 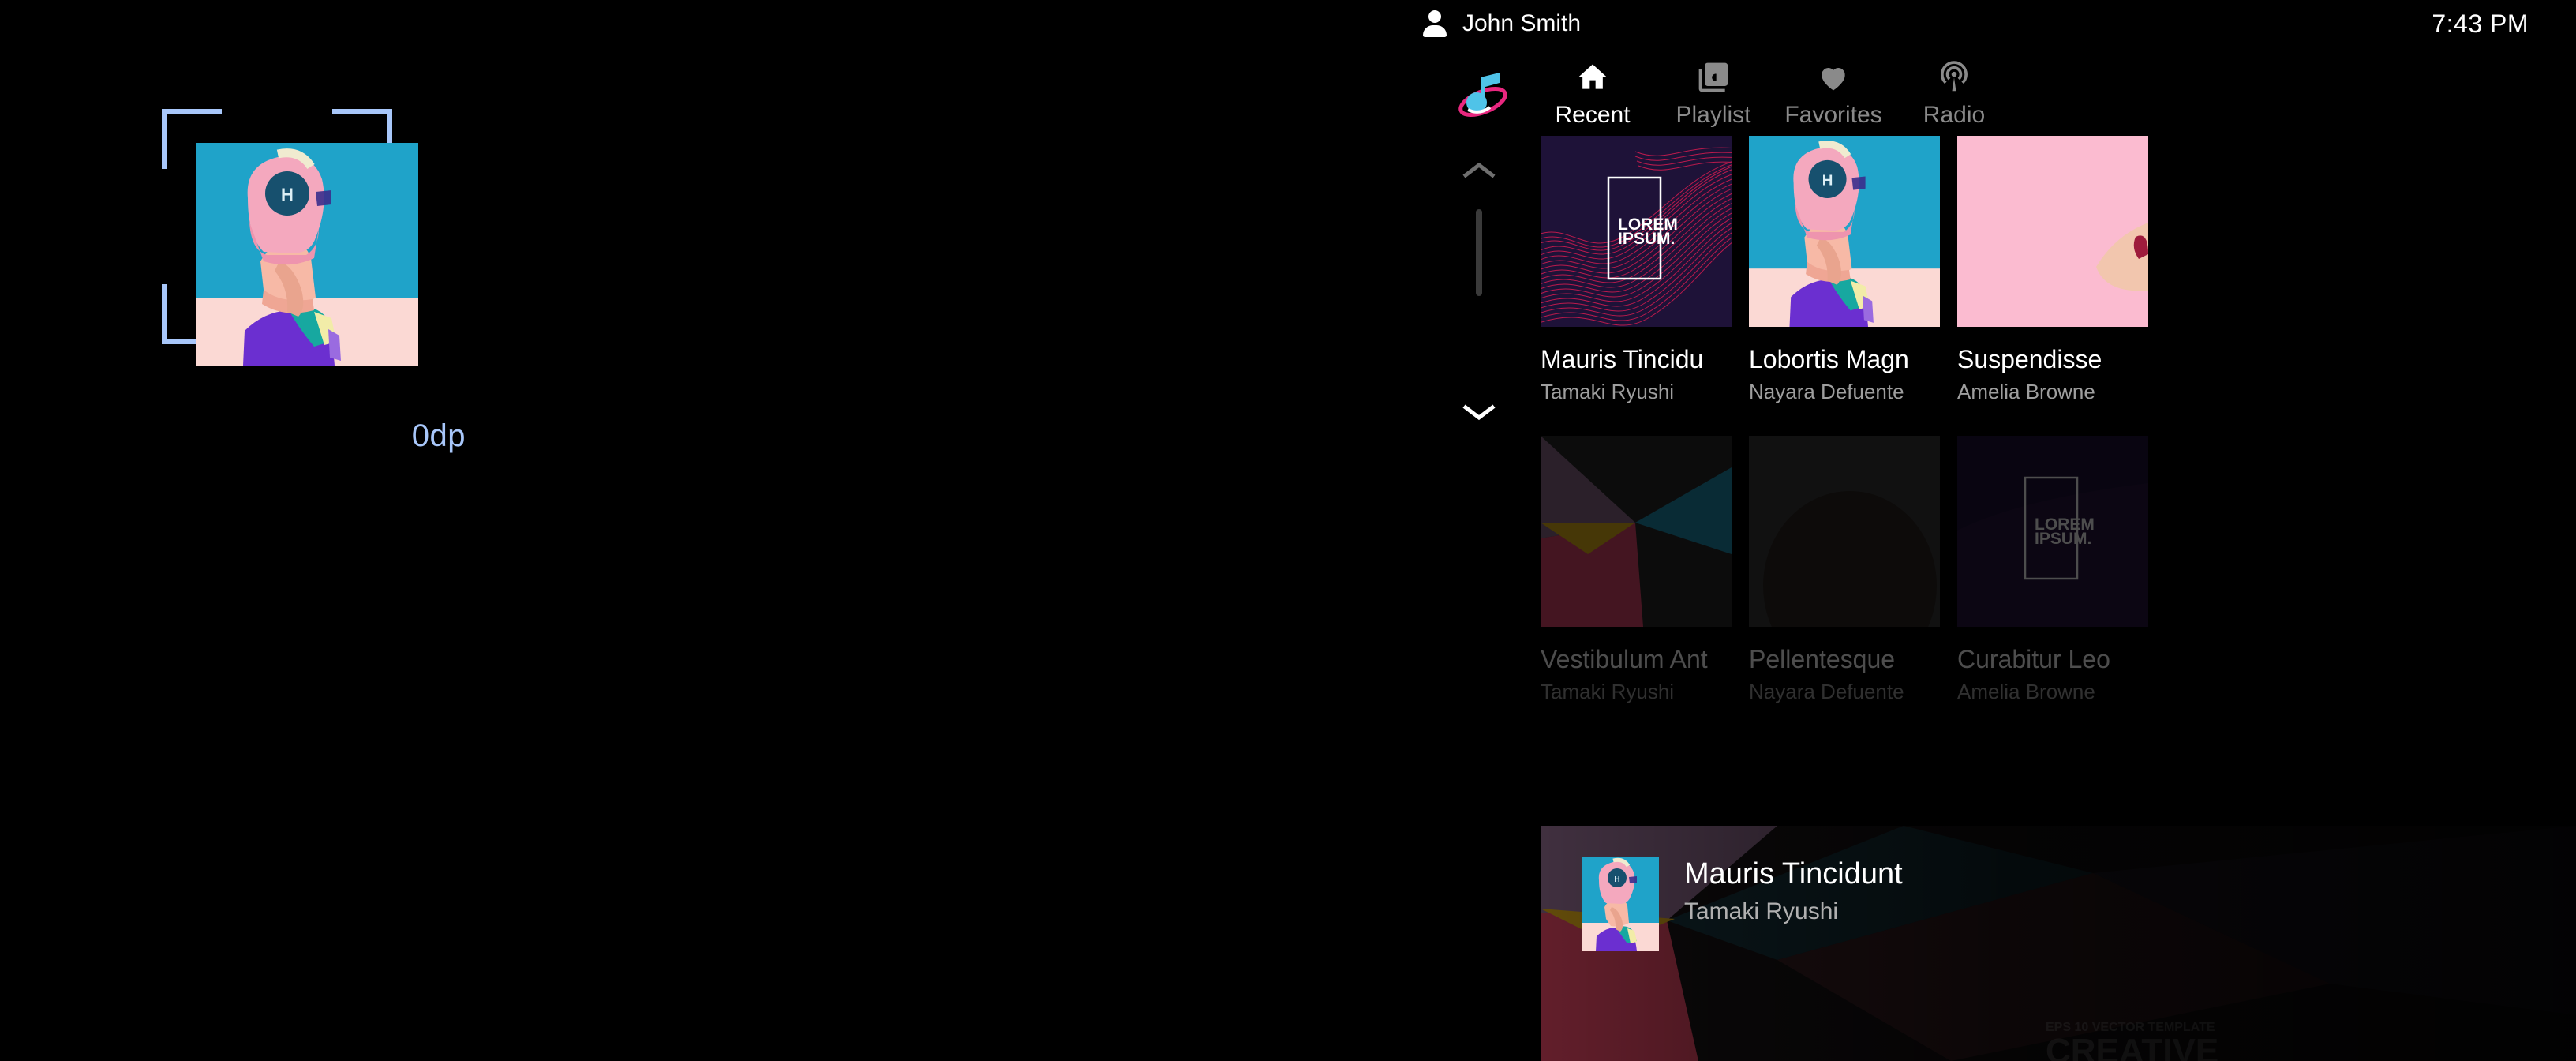 I want to click on clock-label: 7:43 PM, so click(x=2480, y=23).